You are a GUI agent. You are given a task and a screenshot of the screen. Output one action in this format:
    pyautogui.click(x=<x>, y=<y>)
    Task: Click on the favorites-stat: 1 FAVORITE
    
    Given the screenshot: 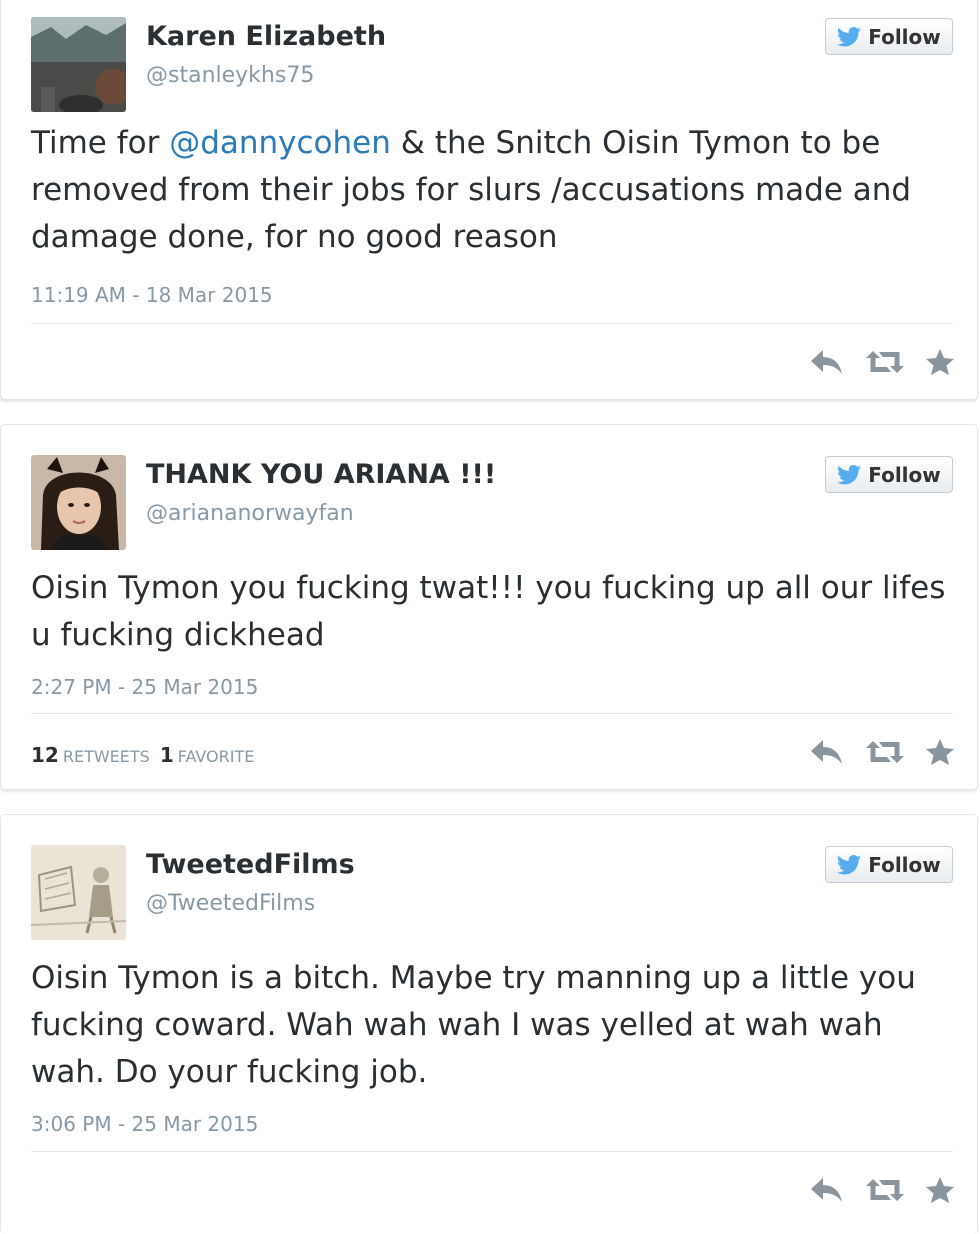 What is the action you would take?
    pyautogui.click(x=207, y=755)
    